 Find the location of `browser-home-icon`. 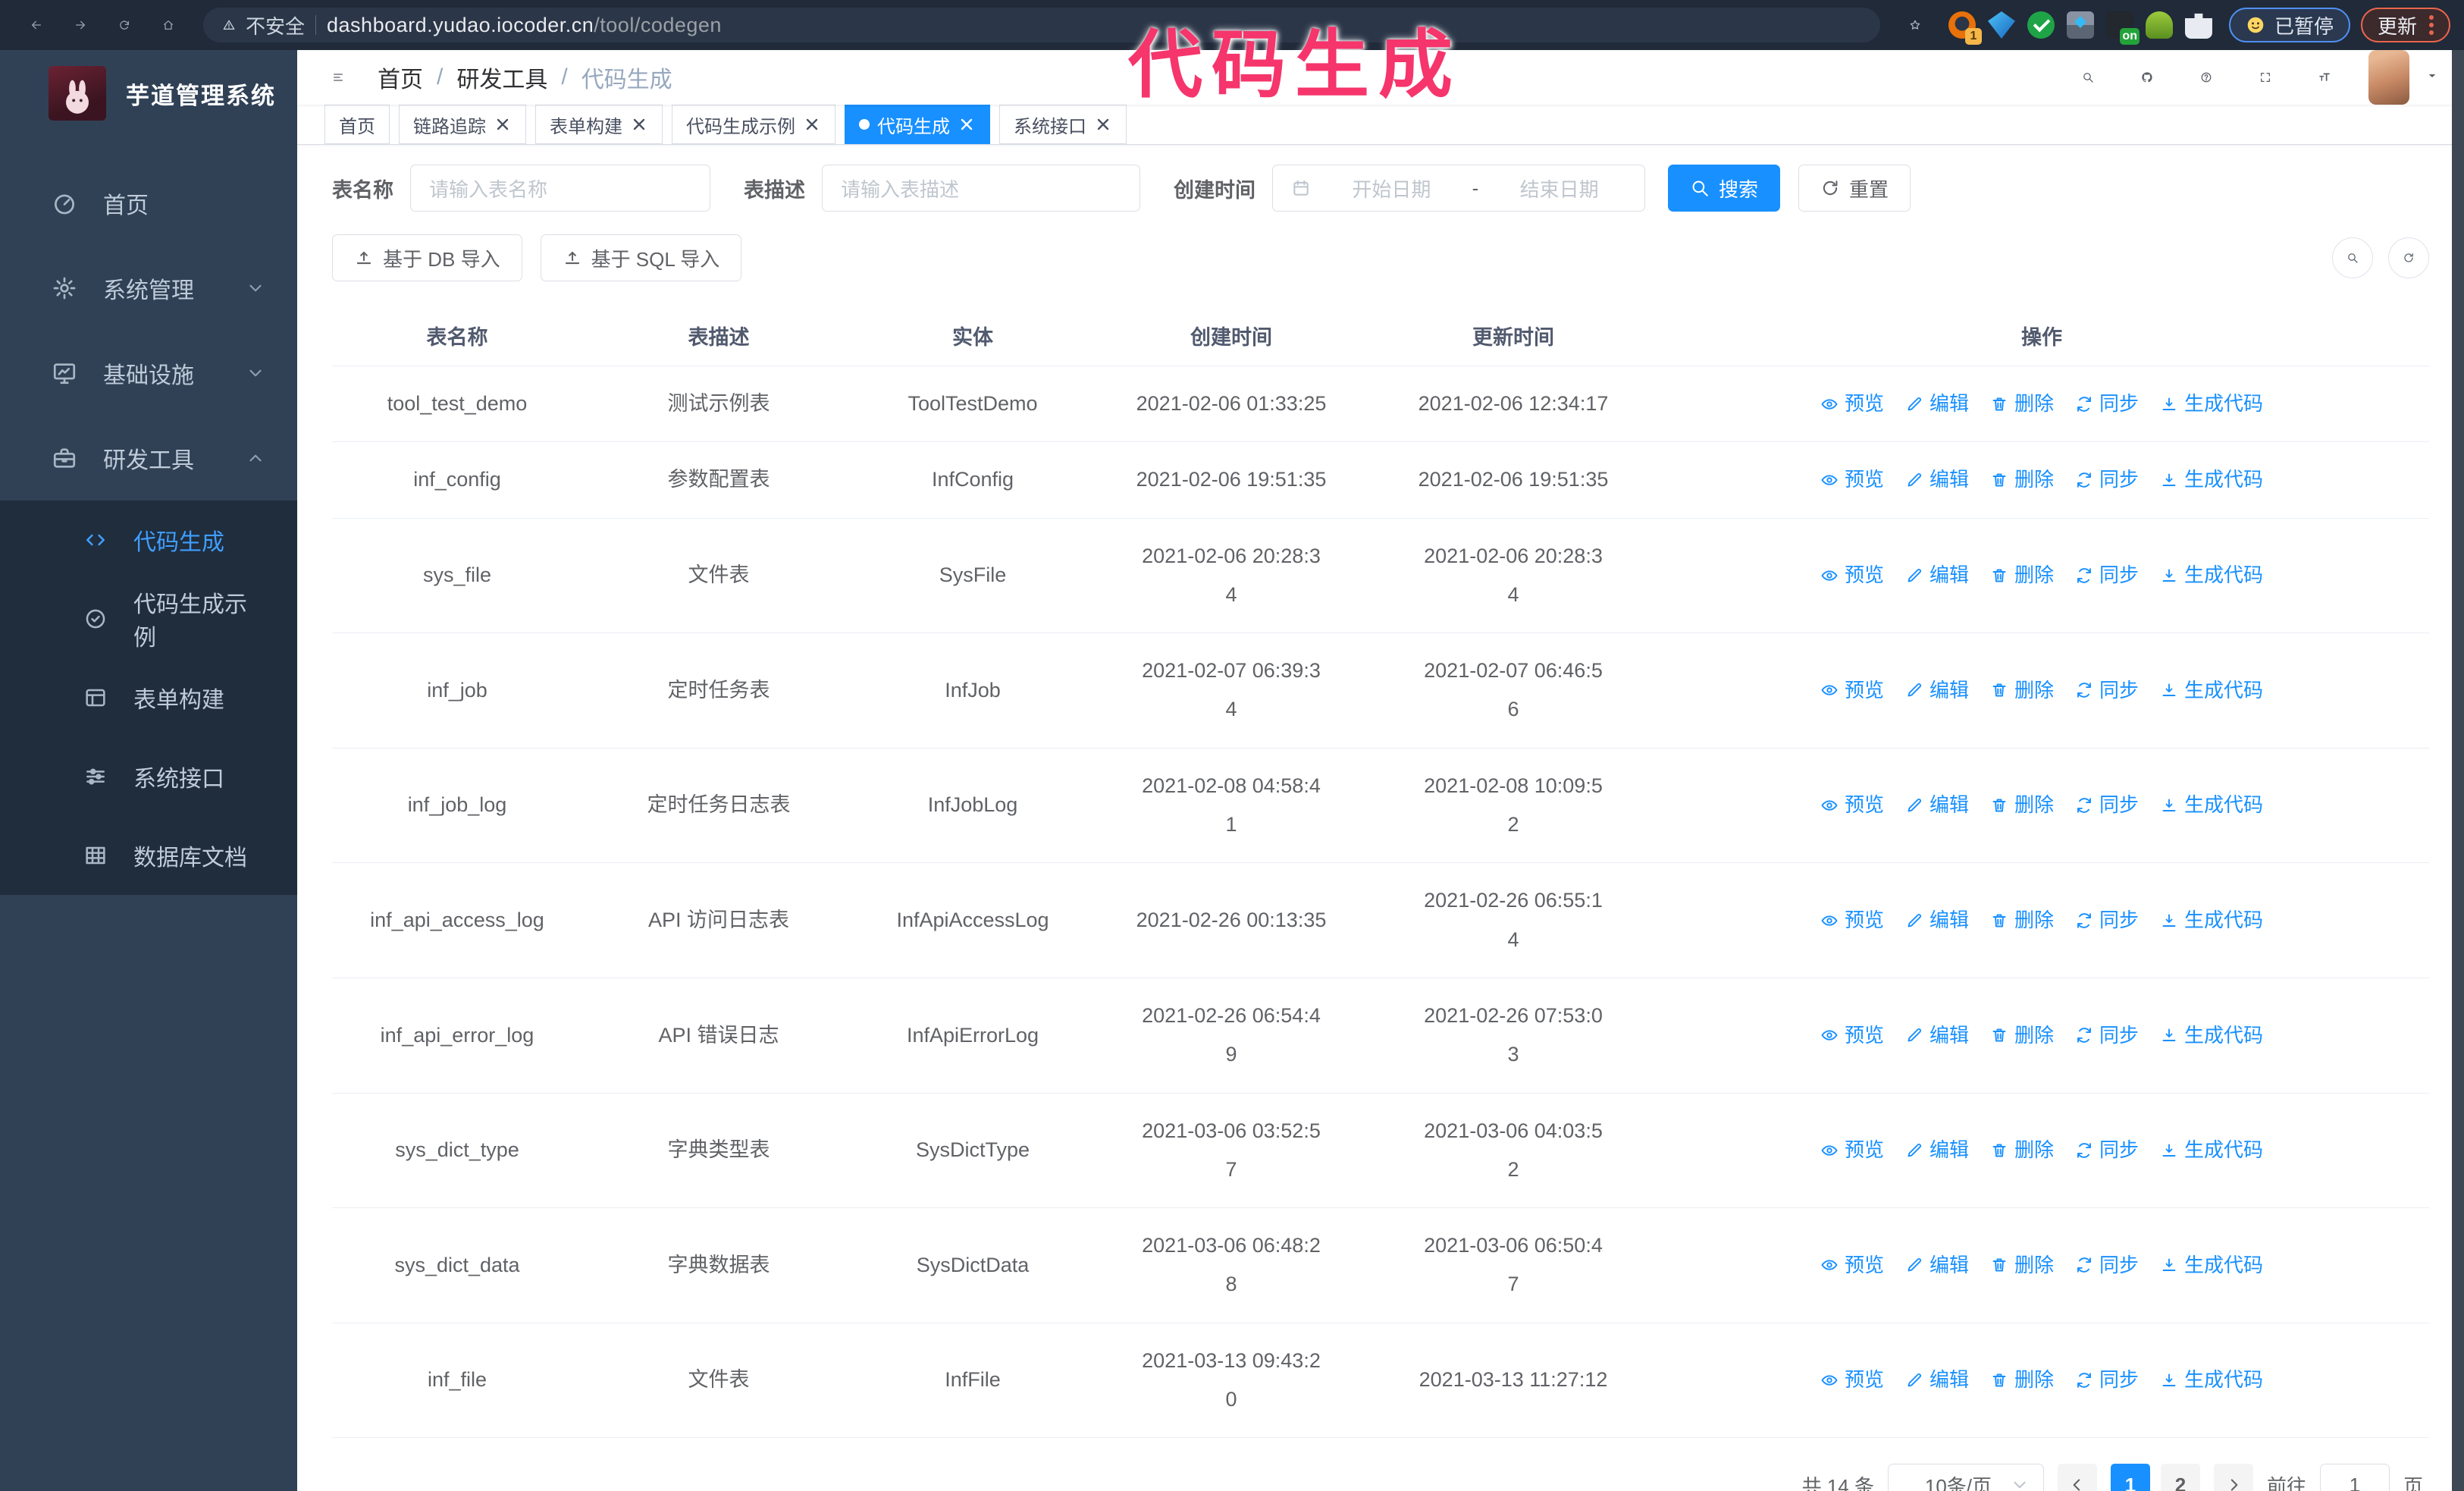

browser-home-icon is located at coordinates (169, 25).